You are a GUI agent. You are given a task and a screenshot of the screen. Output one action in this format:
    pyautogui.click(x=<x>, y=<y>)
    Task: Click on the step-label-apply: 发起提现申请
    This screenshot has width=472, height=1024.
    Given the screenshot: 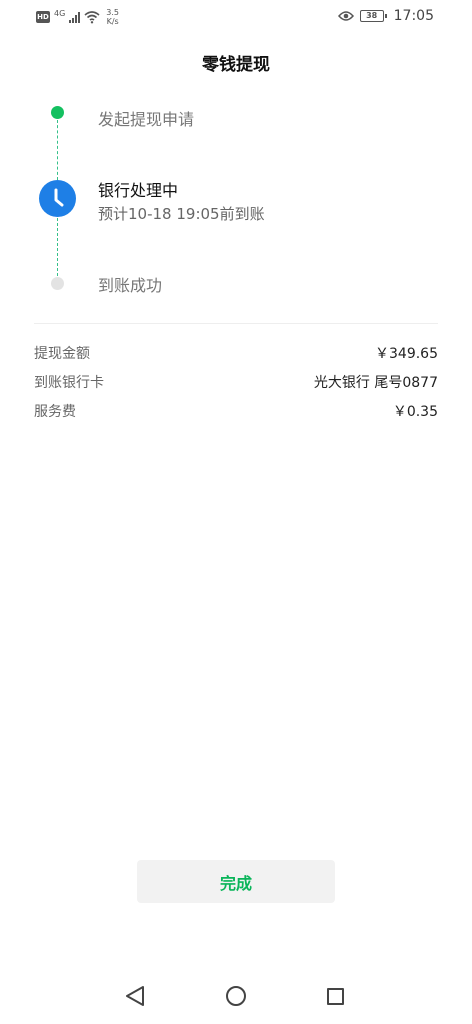 What is the action you would take?
    pyautogui.click(x=146, y=119)
    